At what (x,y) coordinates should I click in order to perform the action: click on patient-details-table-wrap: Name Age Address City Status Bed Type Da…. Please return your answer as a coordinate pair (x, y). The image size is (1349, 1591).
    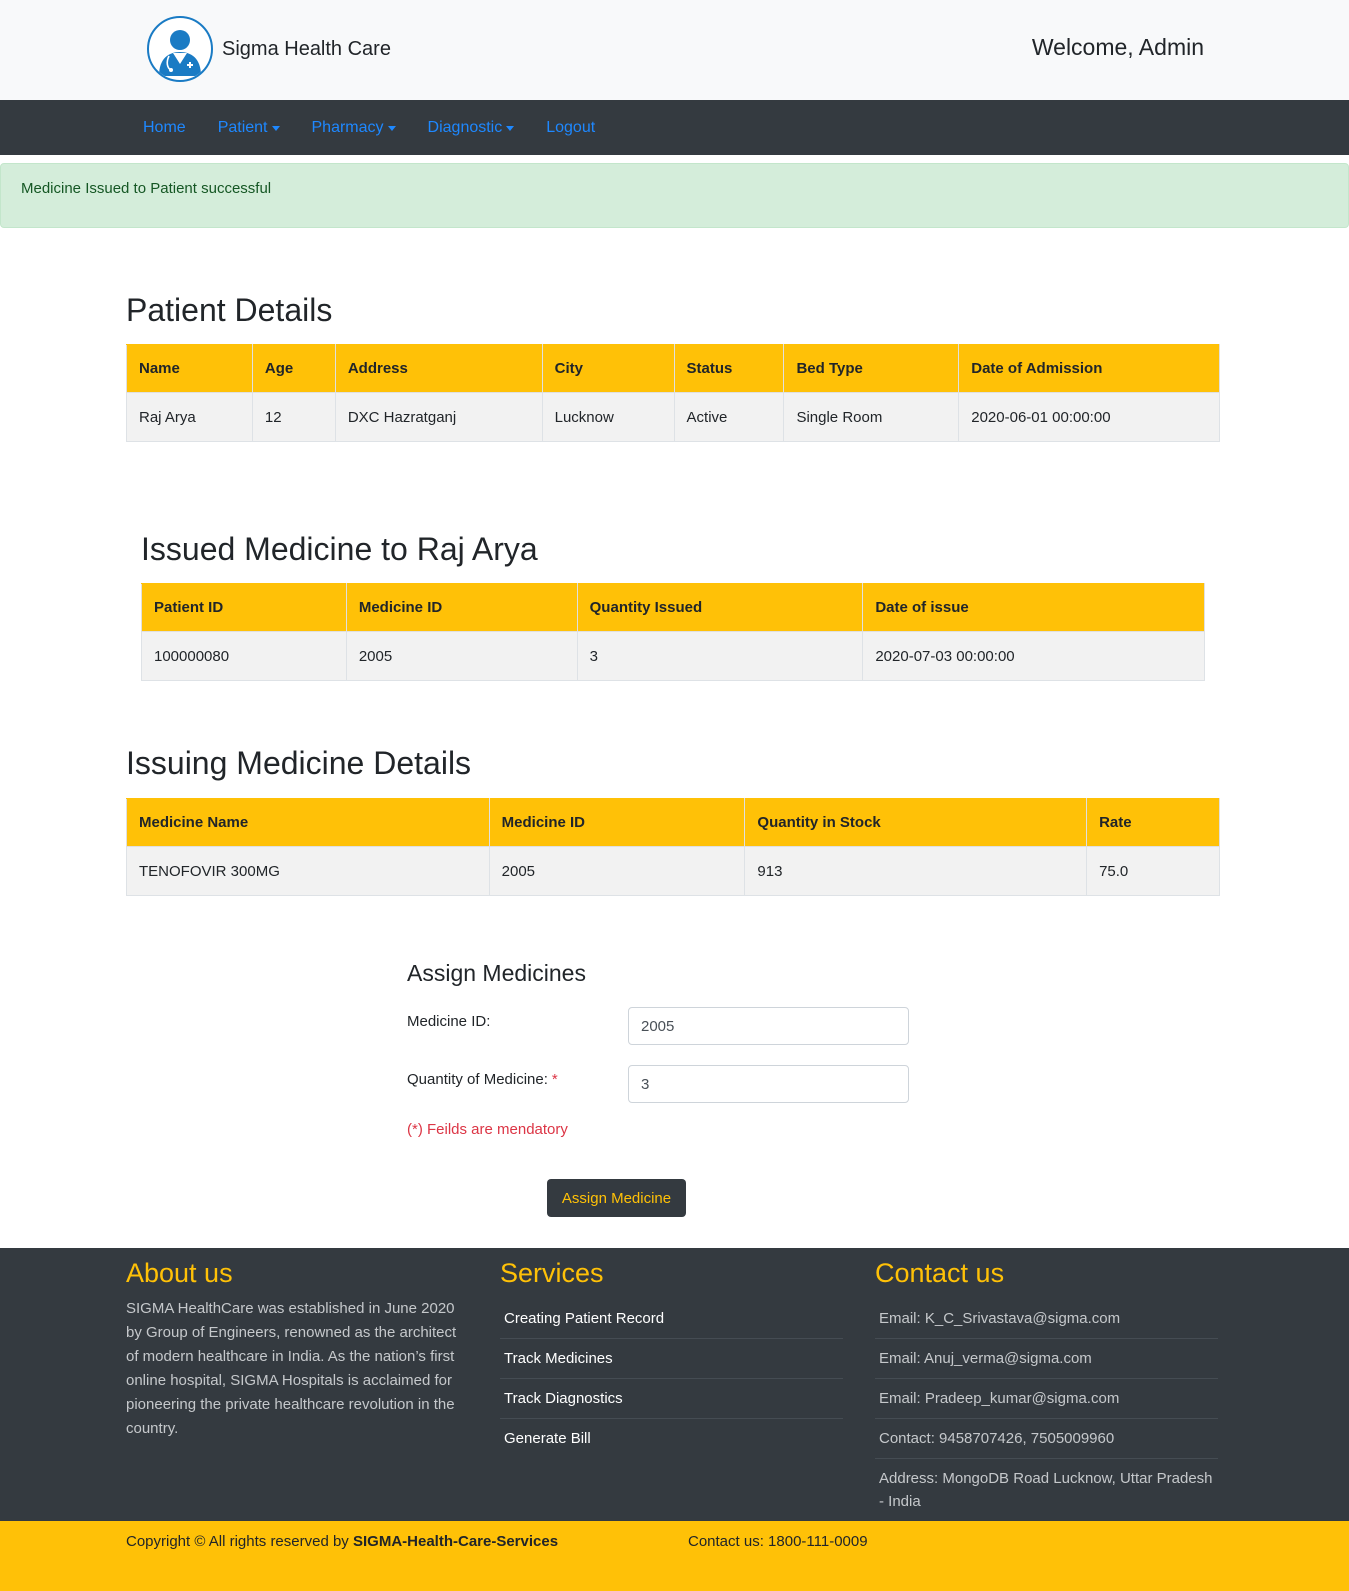
    Looking at the image, I should click on (673, 393).